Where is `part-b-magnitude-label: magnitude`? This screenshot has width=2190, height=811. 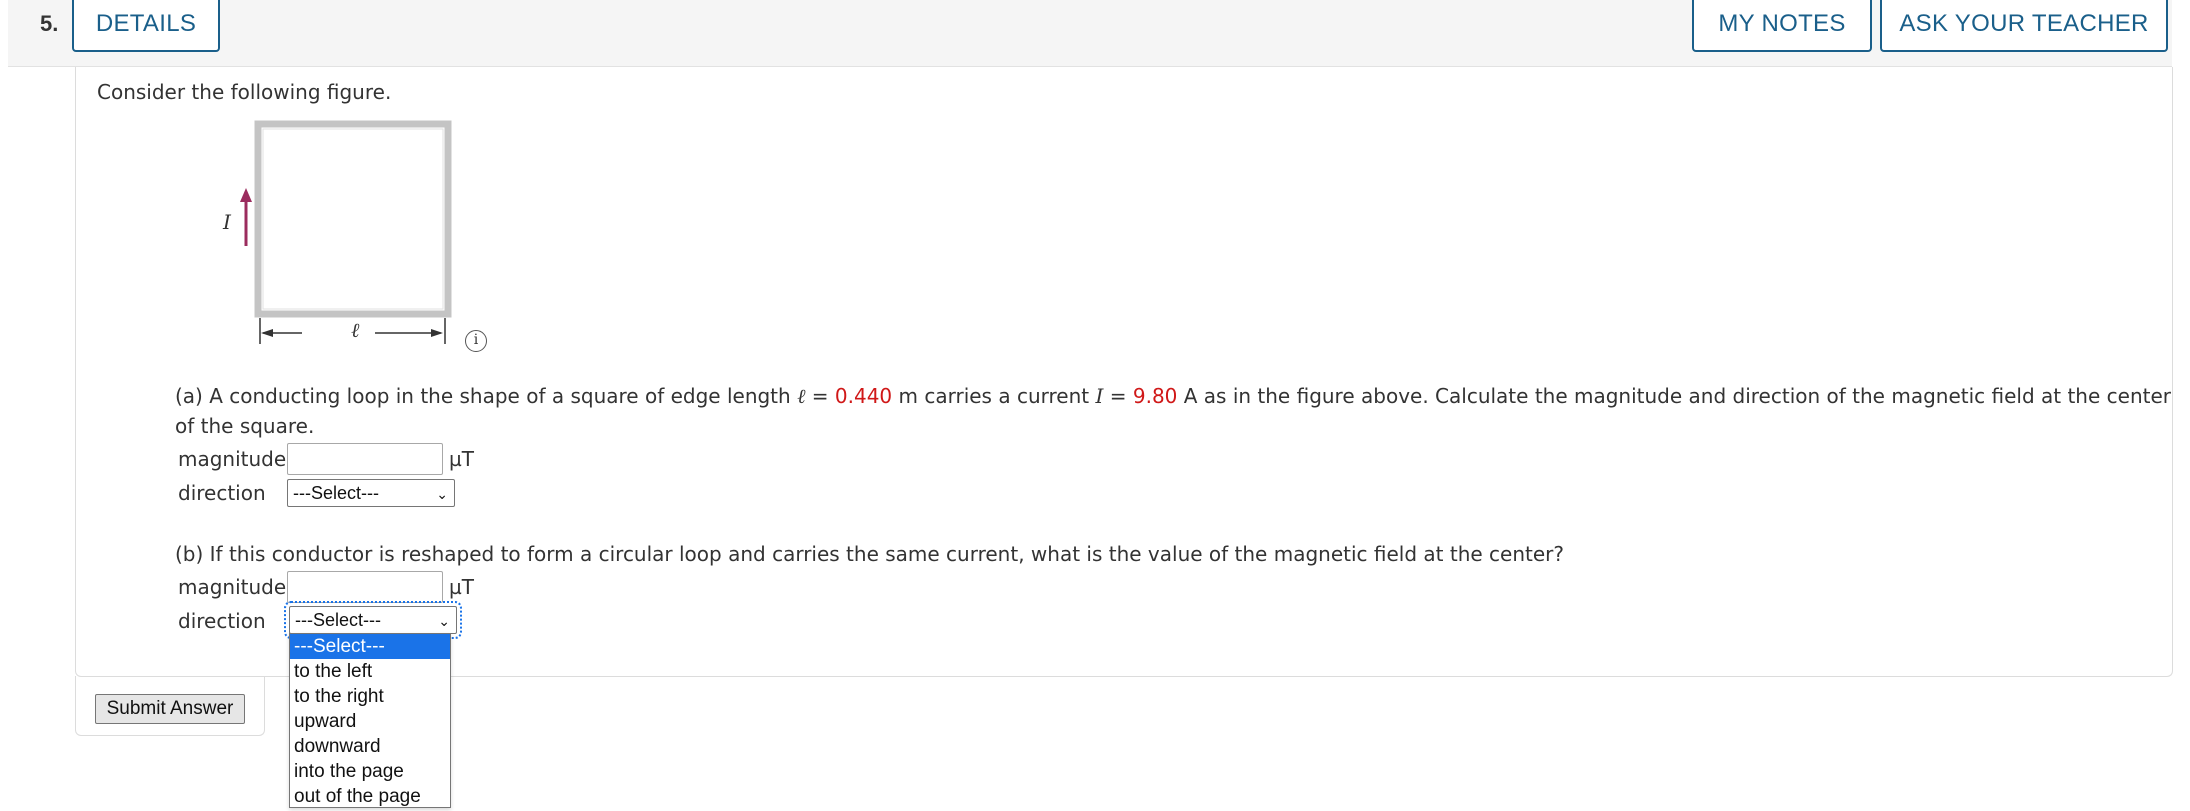 part-b-magnitude-label: magnitude is located at coordinates (232, 587).